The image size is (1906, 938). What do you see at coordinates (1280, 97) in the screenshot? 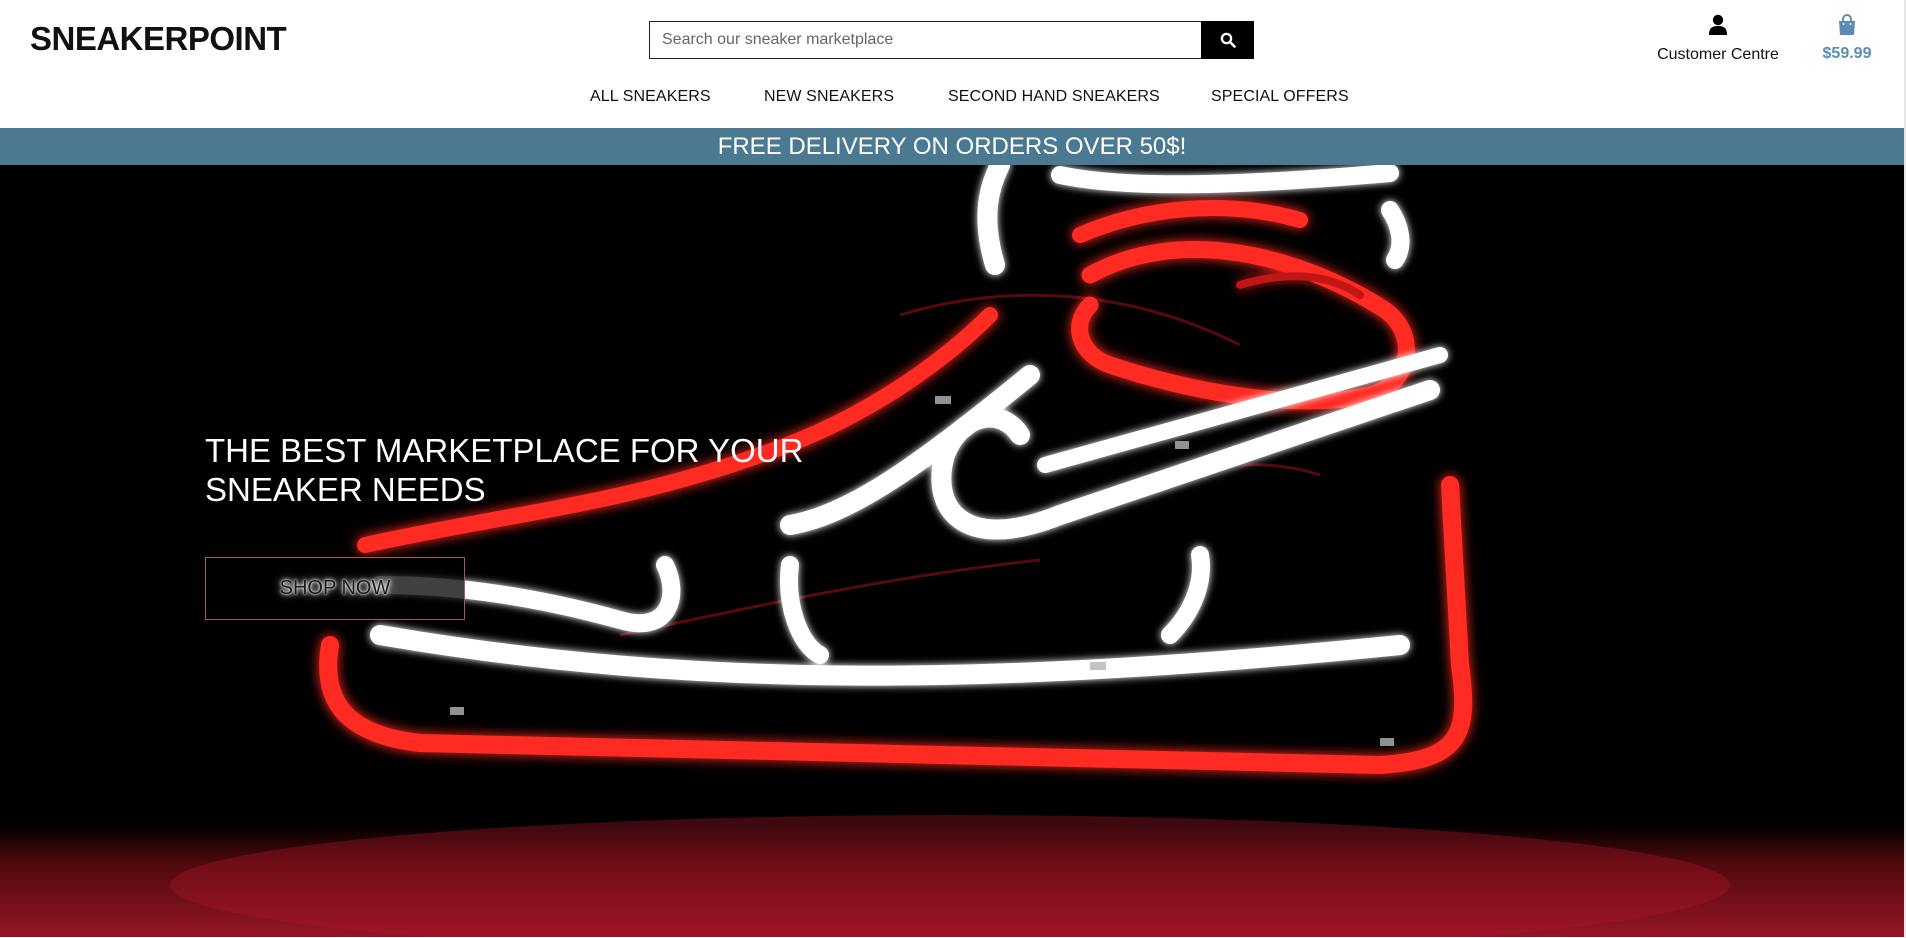
I see `nav-special-offers: SPECIAL OFFERS` at bounding box center [1280, 97].